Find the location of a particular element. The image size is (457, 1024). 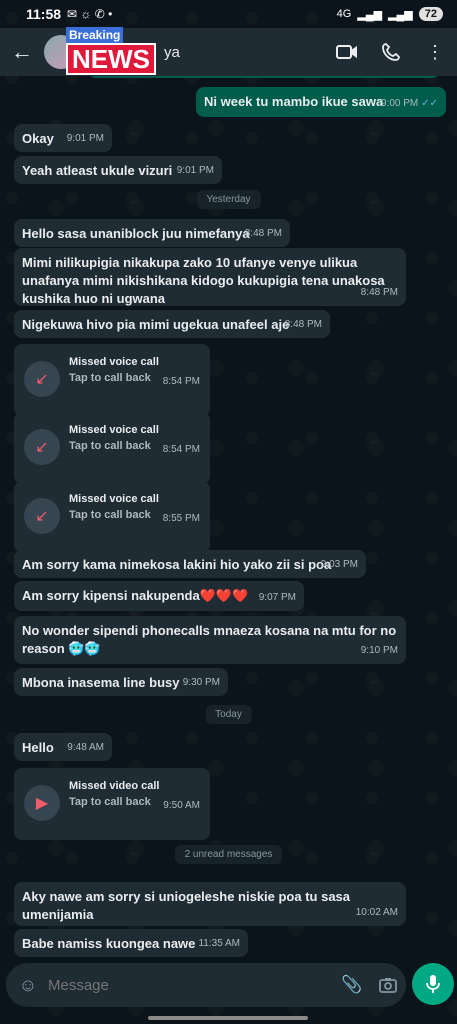

message-input-bar: ☺ 📎 is located at coordinates (206, 985).